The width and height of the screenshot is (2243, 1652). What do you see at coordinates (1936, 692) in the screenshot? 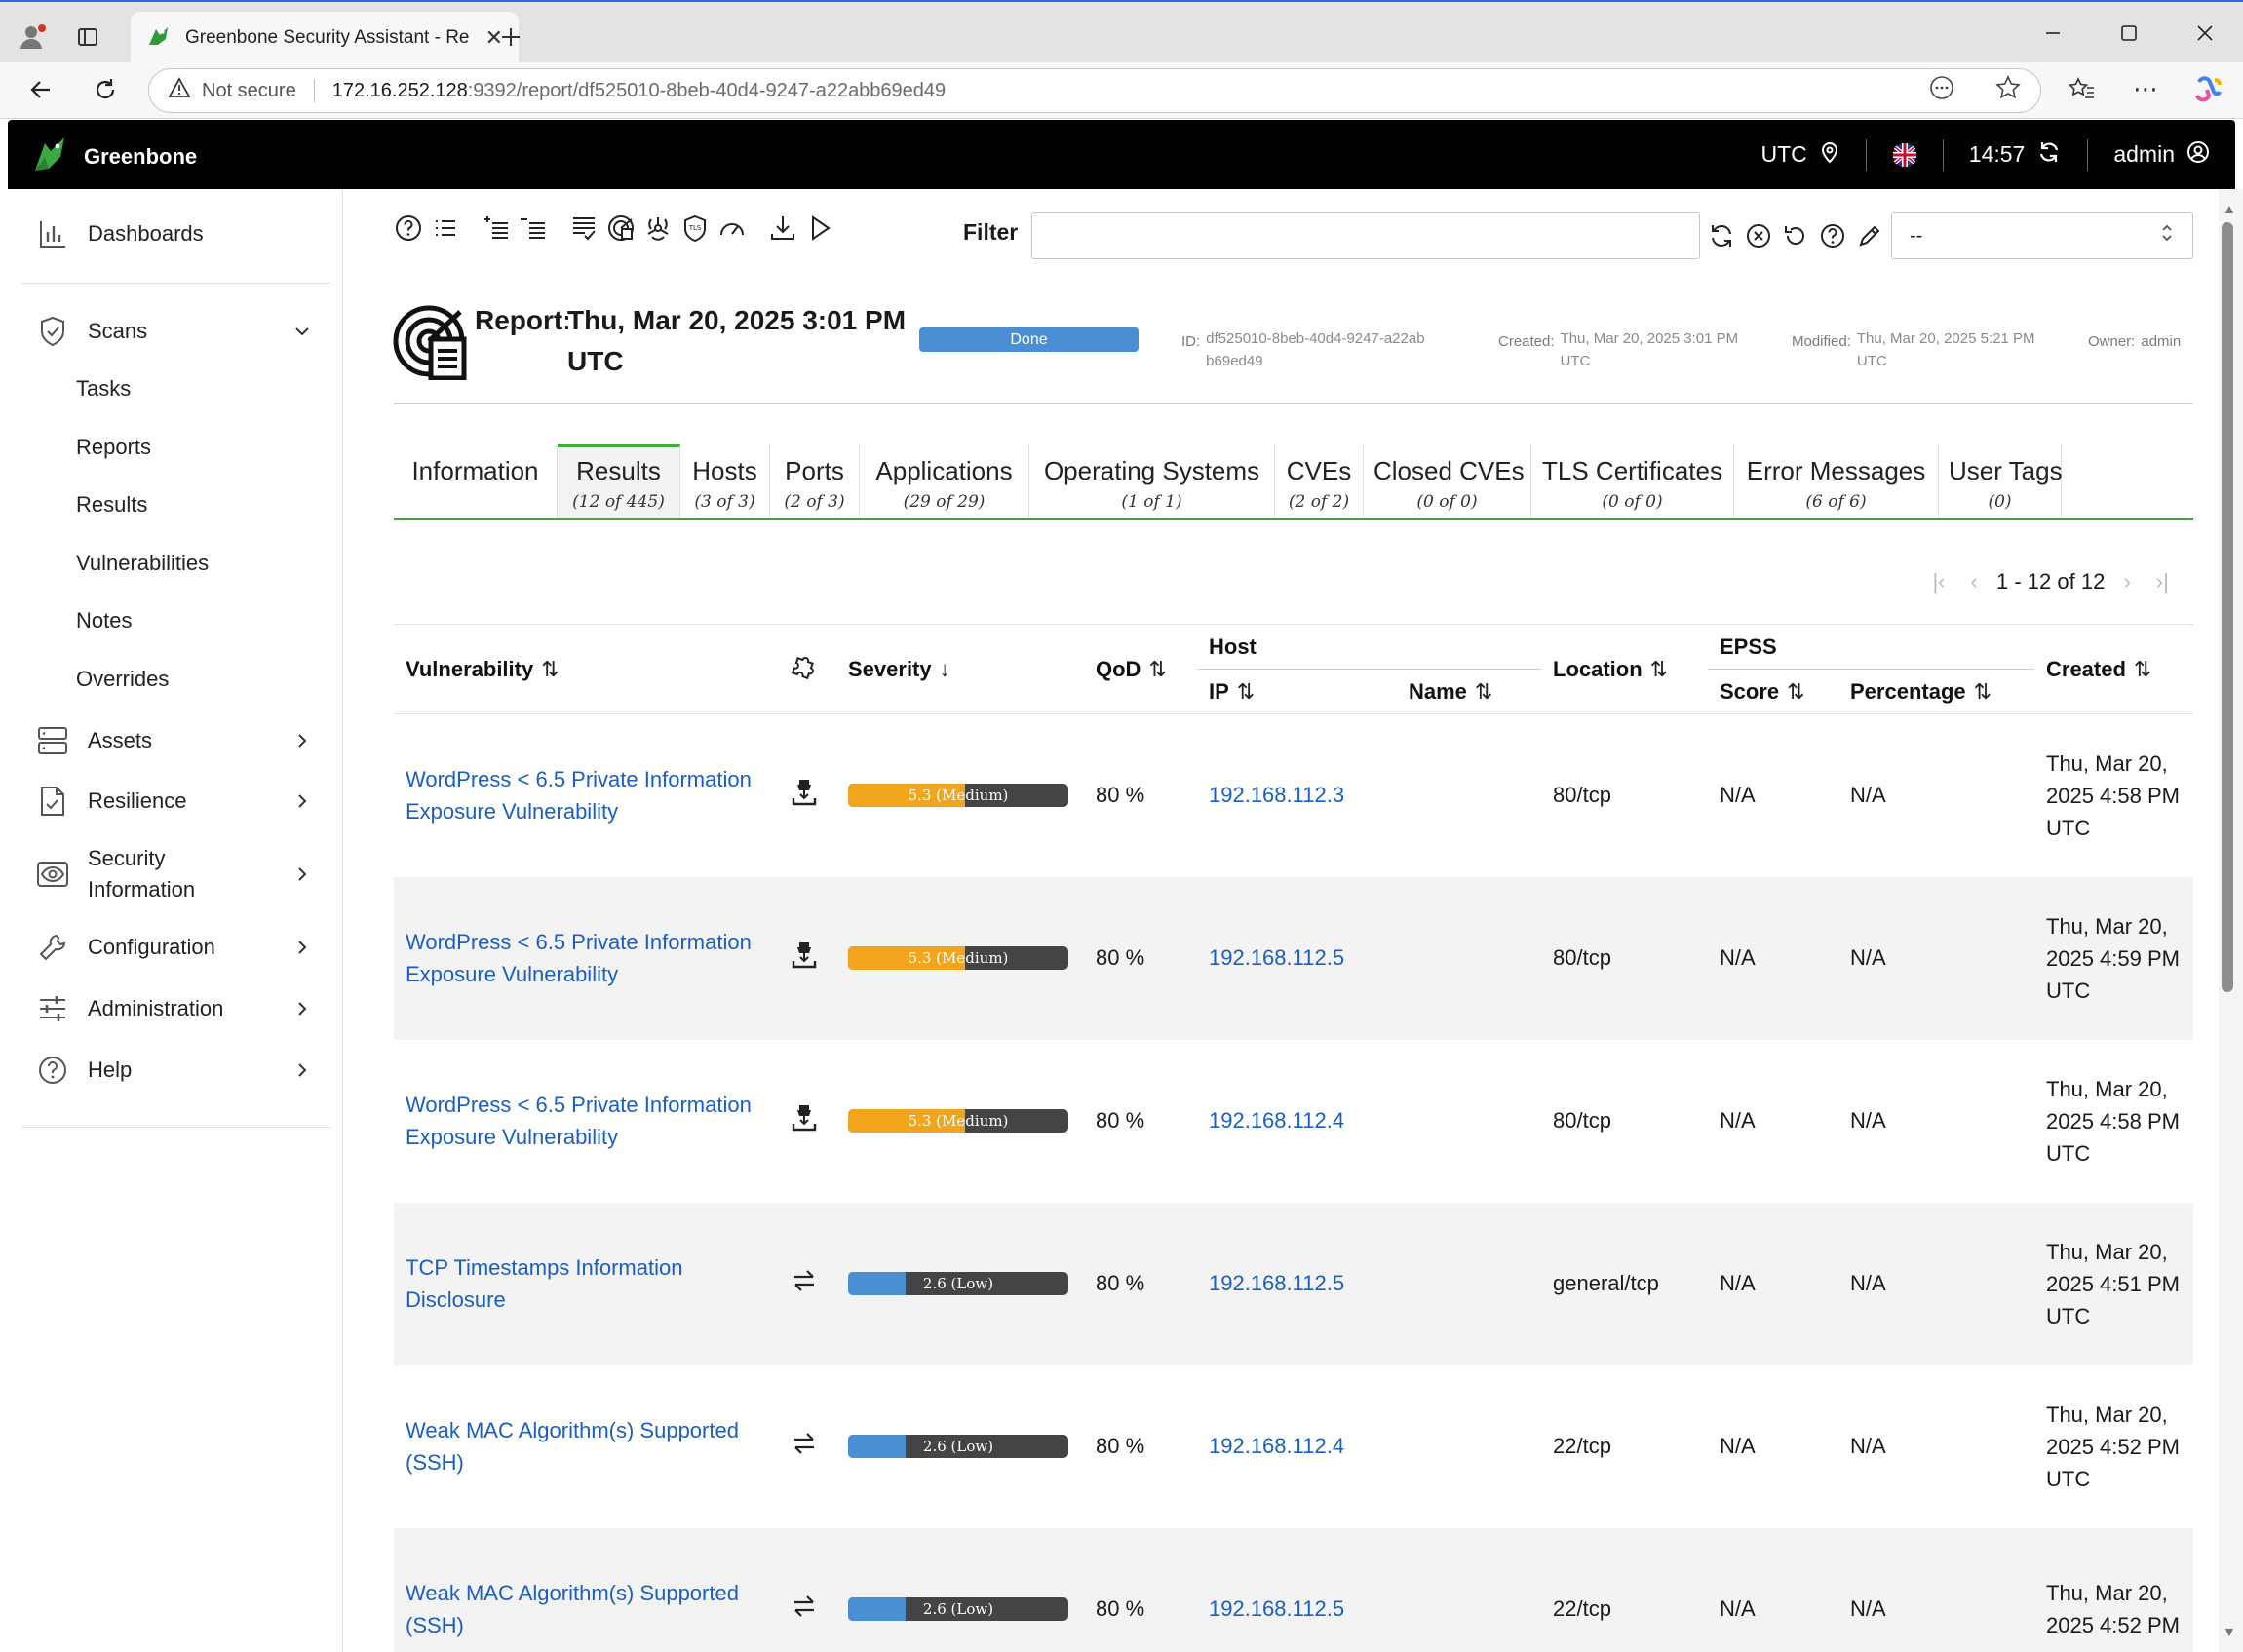
I see `column-header-epss-percentage: Percentage ⇅` at bounding box center [1936, 692].